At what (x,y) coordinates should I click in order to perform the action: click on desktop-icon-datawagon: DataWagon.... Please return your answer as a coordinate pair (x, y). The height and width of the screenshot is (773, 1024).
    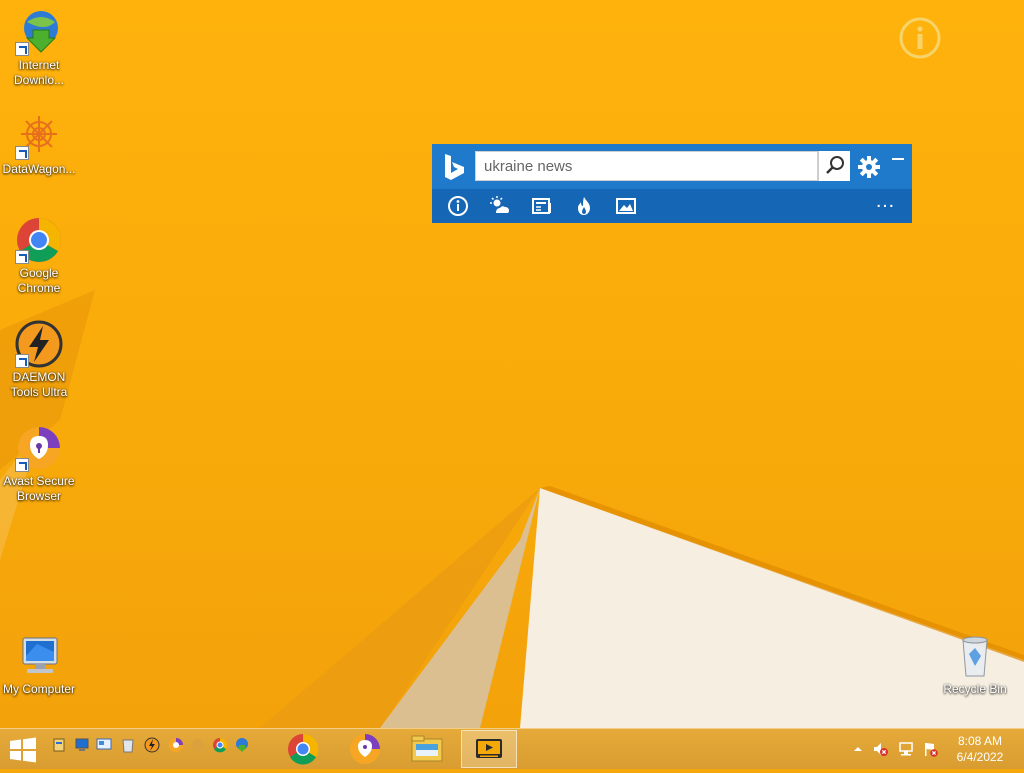
    Looking at the image, I should click on (39, 144).